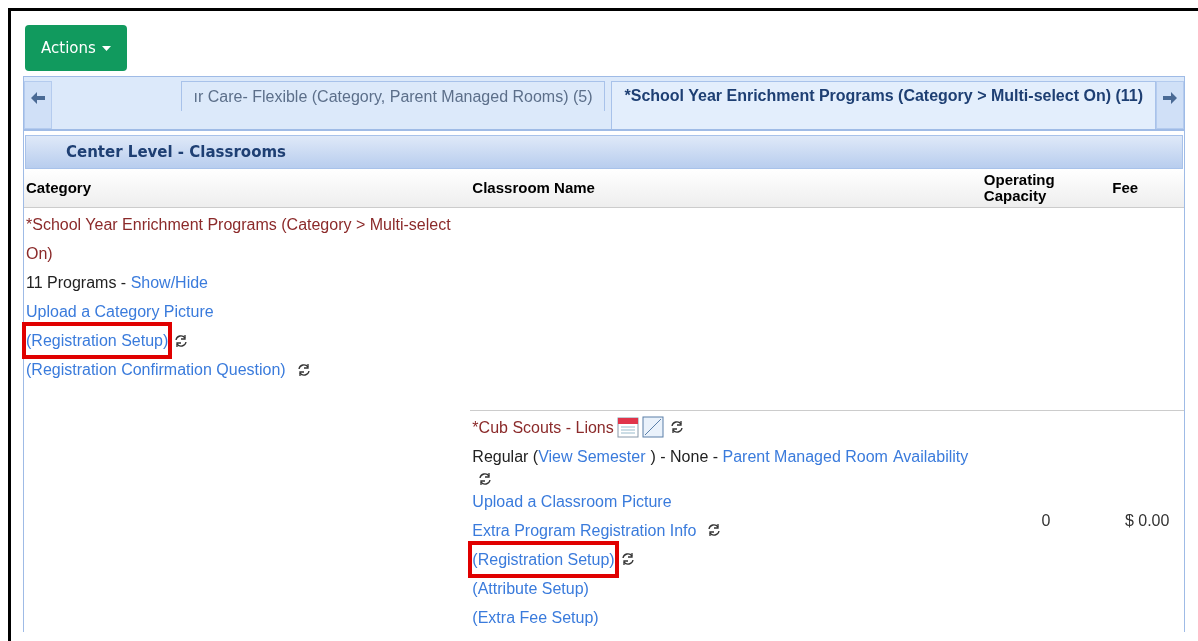  Describe the element at coordinates (38, 105) in the screenshot. I see `scroll-left-button` at that location.